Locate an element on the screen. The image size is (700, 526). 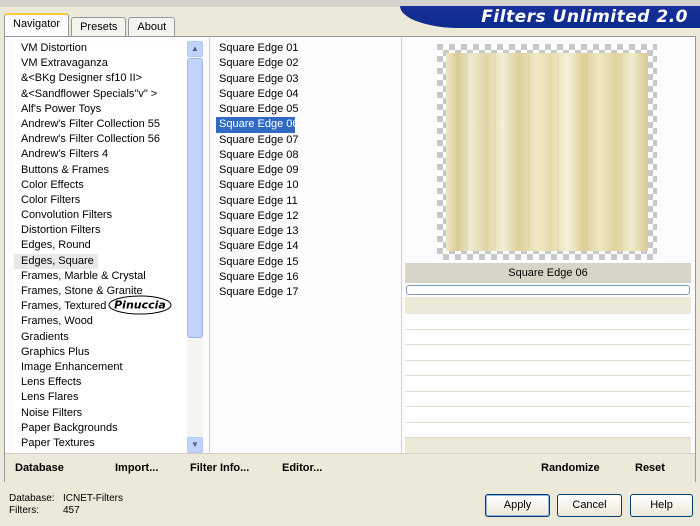
scrollbar-thumb is located at coordinates (195, 198).